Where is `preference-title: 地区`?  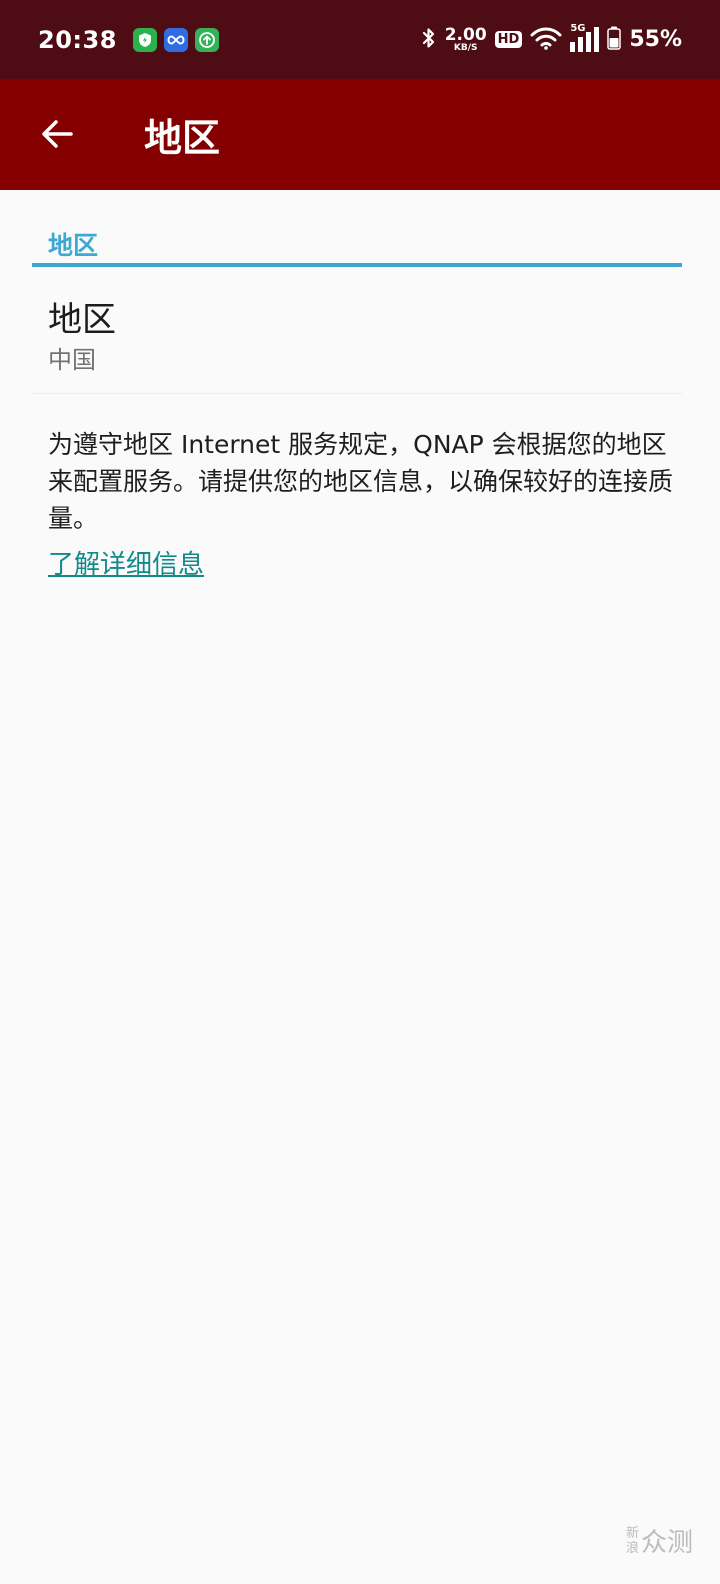
preference-title: 地区 is located at coordinates (82, 320).